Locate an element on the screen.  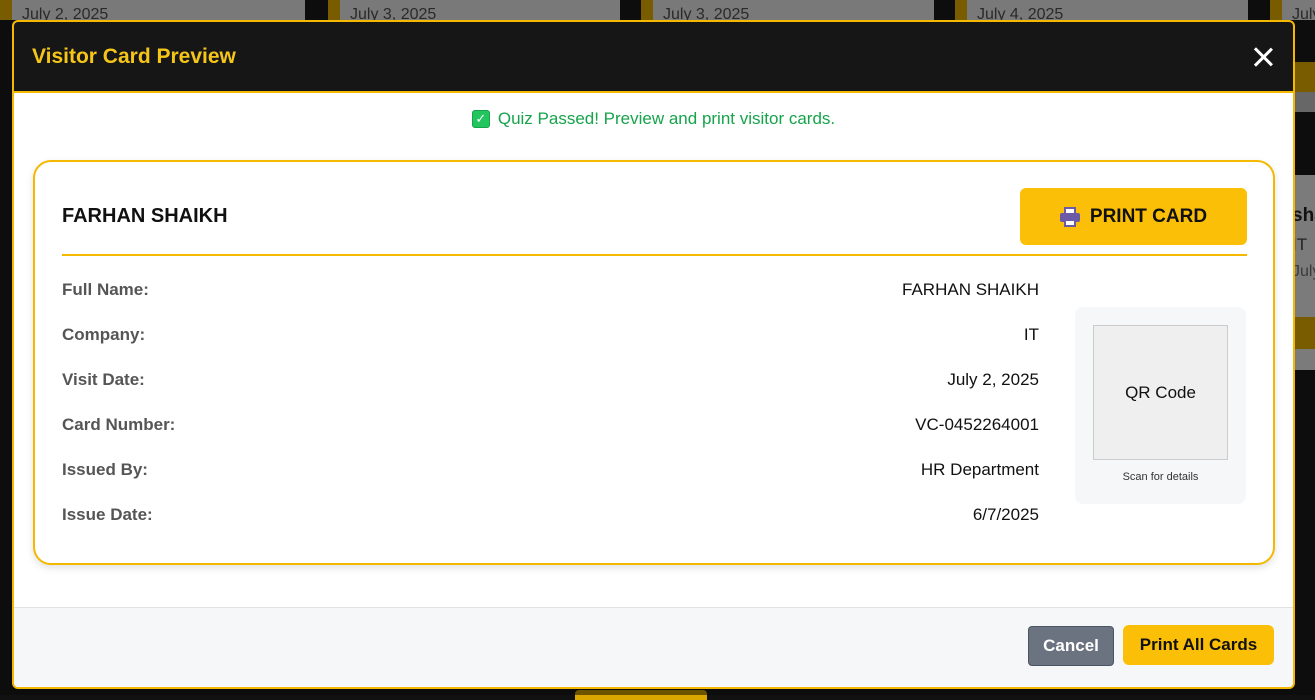
check-icon: ✓ is located at coordinates (480, 119).